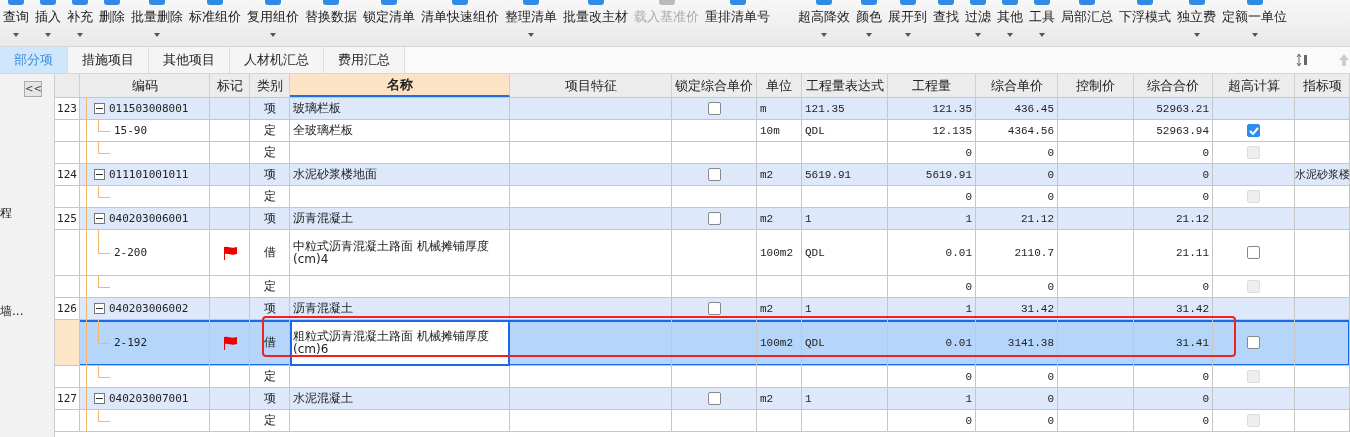 This screenshot has width=1350, height=437. I want to click on header-cell: 综合单价, so click(1017, 85).